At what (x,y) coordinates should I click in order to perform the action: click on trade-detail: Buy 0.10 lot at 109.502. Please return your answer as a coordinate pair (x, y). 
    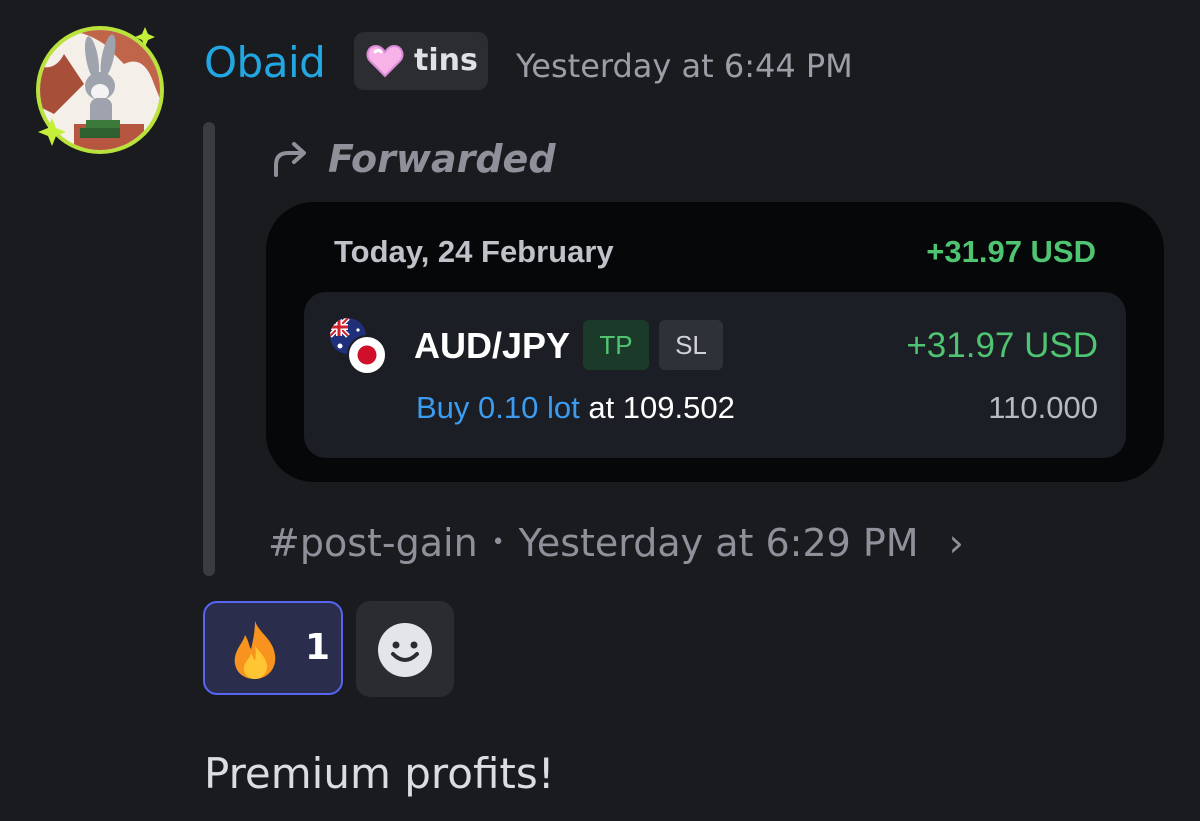
    Looking at the image, I should click on (575, 408).